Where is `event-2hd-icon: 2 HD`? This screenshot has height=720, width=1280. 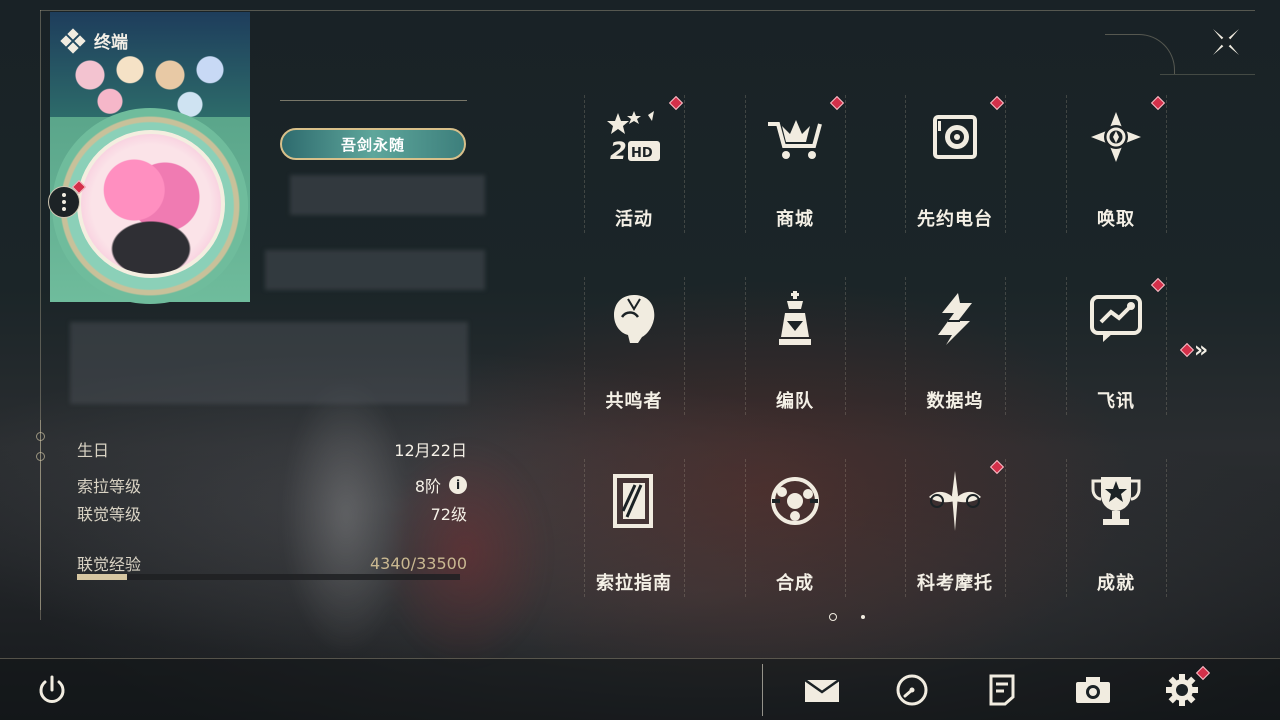
event-2hd-icon: 2 HD is located at coordinates (634, 137).